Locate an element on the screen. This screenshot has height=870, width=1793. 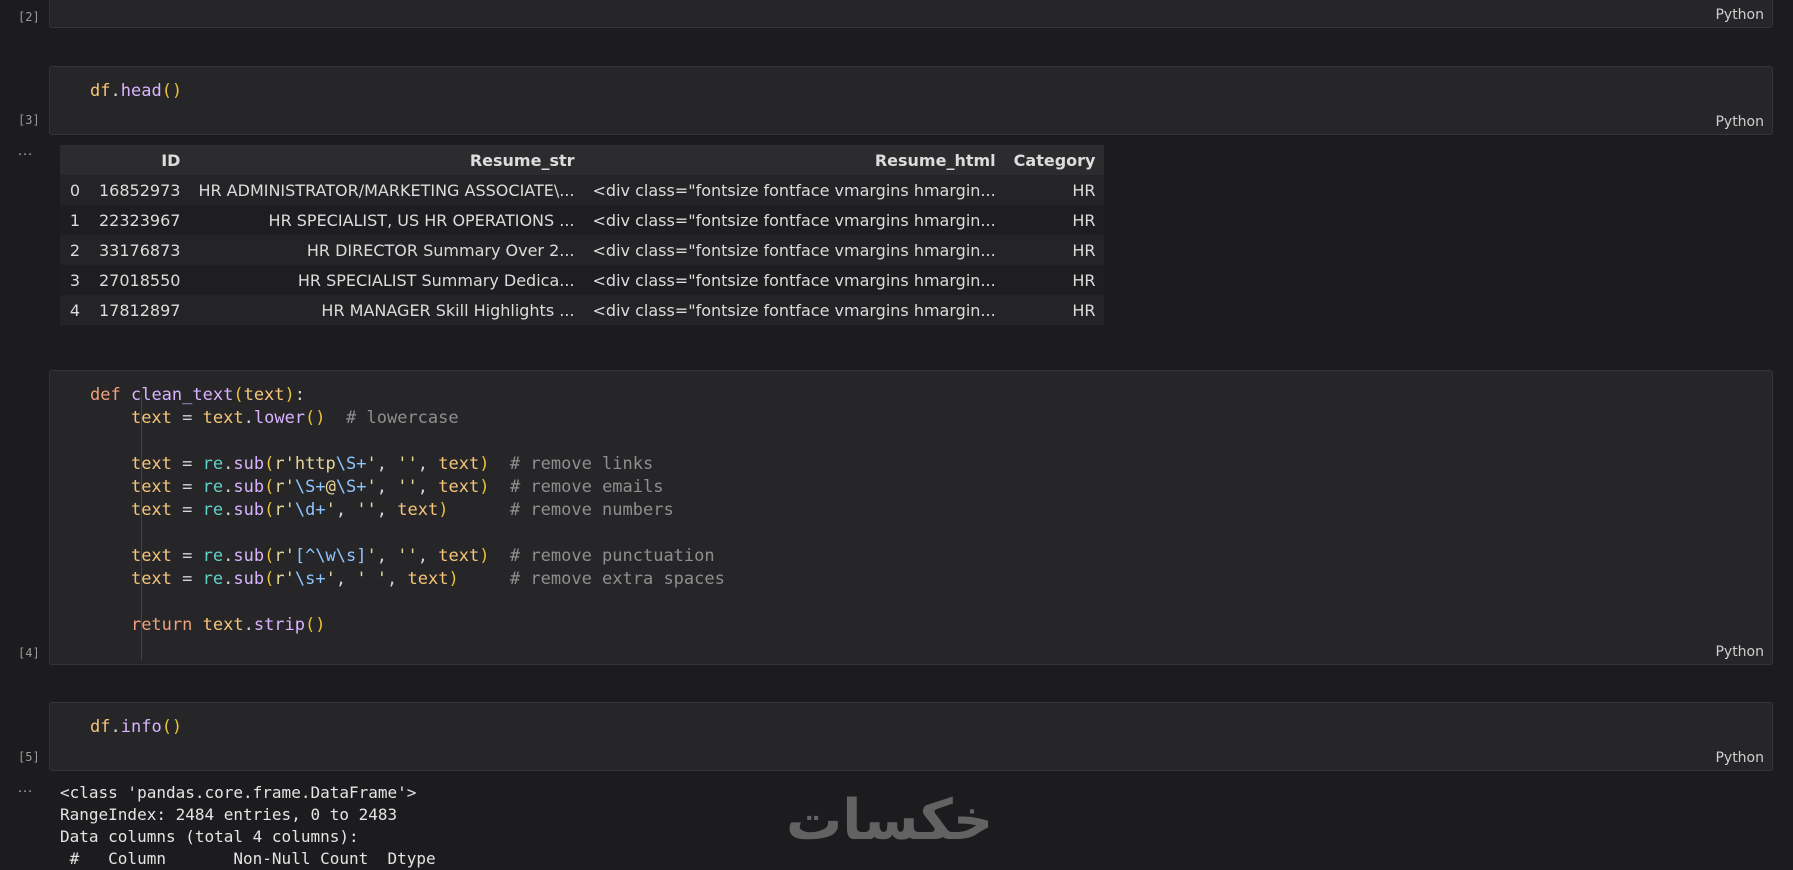
execution-count: [5] is located at coordinates (29, 757).